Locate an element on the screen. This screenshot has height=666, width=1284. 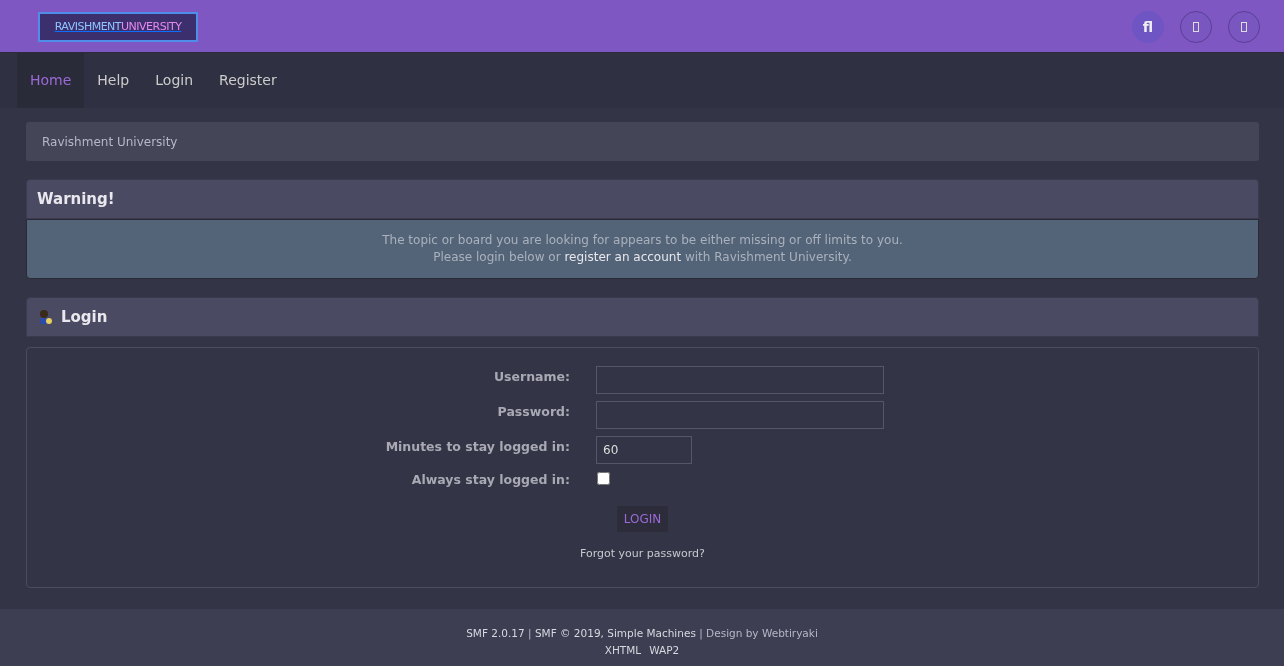
nav-tab: Register is located at coordinates (248, 80).